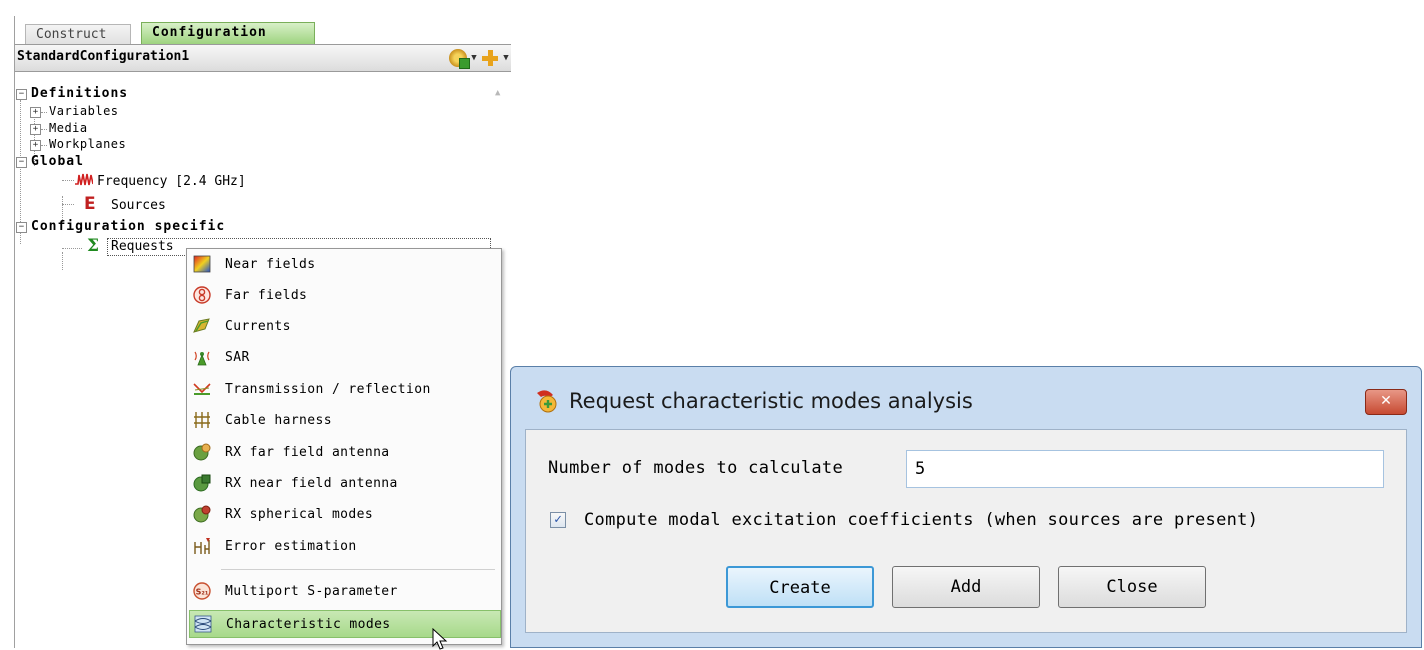 This screenshot has width=1424, height=650. Describe the element at coordinates (344, 420) in the screenshot. I see `menu-item-cable-harness: Cable harness` at that location.